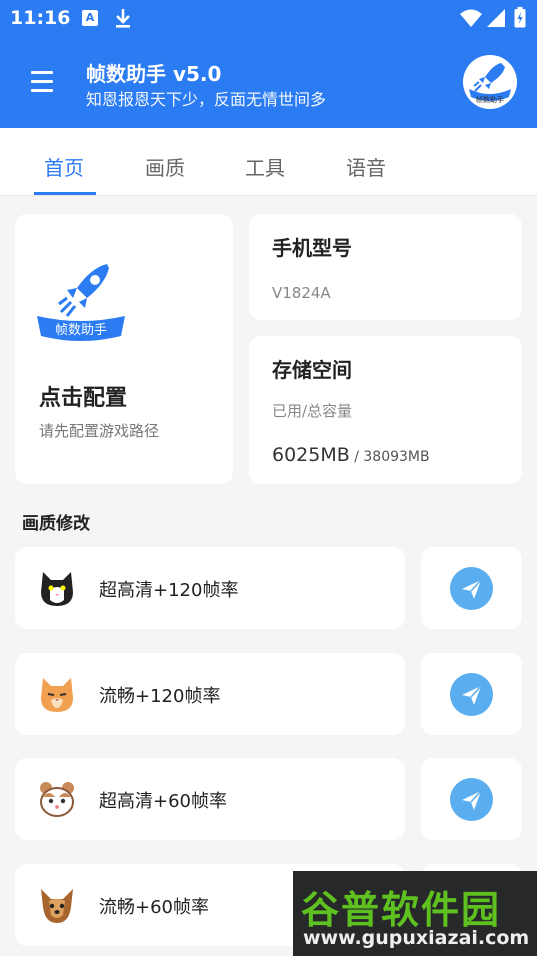 Image resolution: width=537 pixels, height=956 pixels. Describe the element at coordinates (366, 166) in the screenshot. I see `tab-voice: 语音` at that location.